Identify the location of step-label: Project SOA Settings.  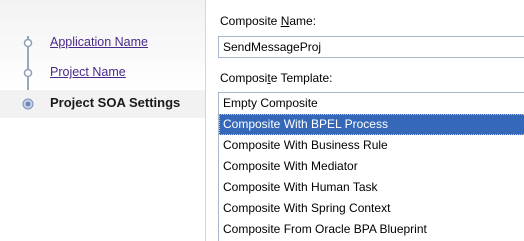
(115, 102).